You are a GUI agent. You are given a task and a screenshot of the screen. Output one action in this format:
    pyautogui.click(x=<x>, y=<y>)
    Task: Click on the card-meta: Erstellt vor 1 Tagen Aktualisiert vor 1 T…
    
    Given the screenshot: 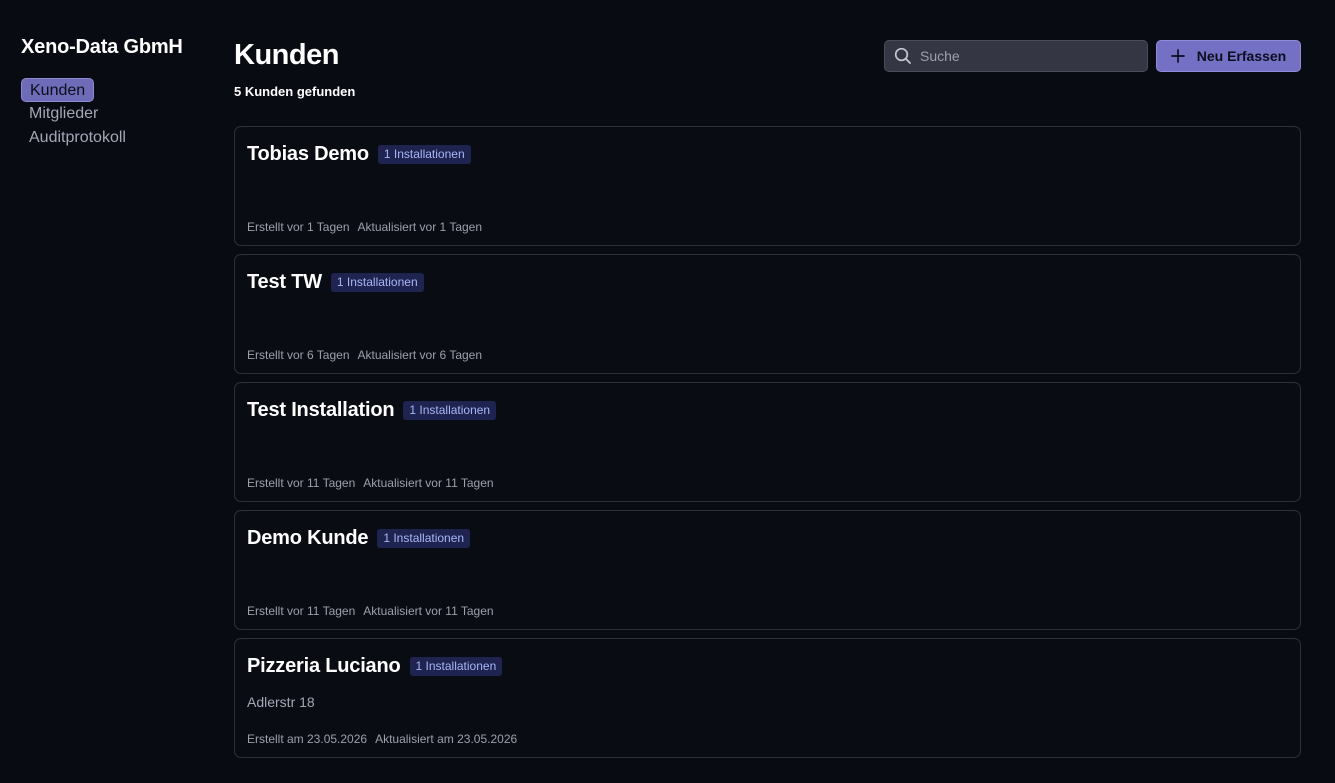 What is the action you would take?
    pyautogui.click(x=364, y=227)
    